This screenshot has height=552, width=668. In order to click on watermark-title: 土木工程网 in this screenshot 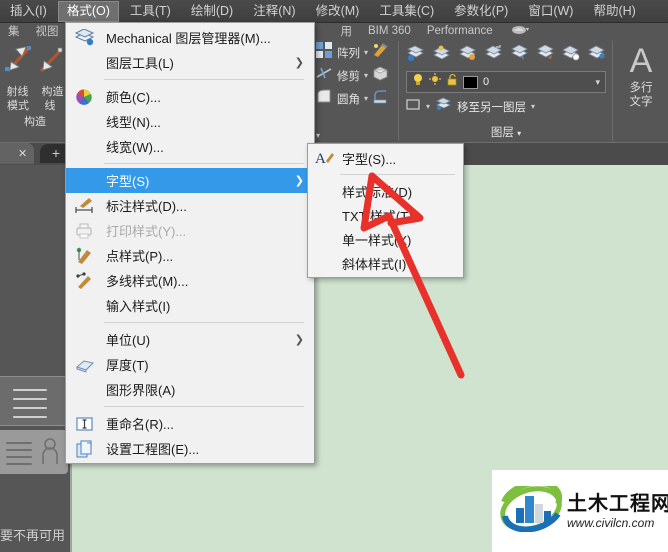, I will do `click(617, 503)`.